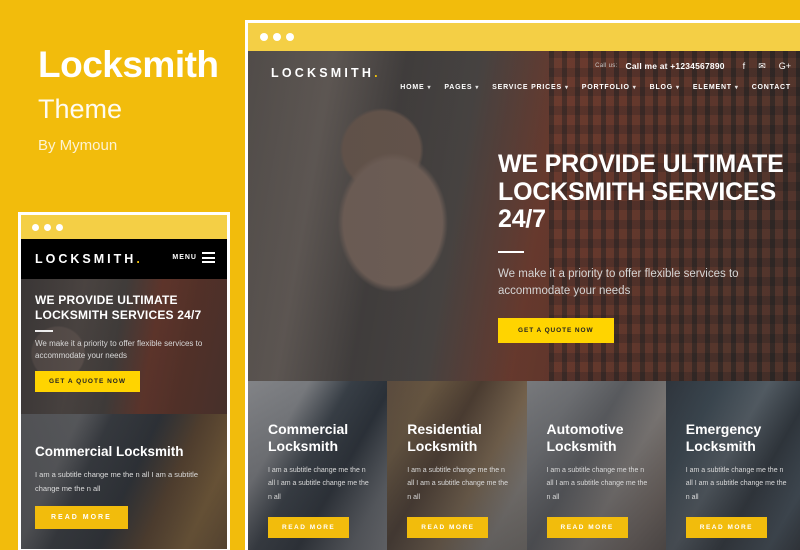  Describe the element at coordinates (444, 438) in the screenshot. I see `card-title: Residential Locksmith` at that location.